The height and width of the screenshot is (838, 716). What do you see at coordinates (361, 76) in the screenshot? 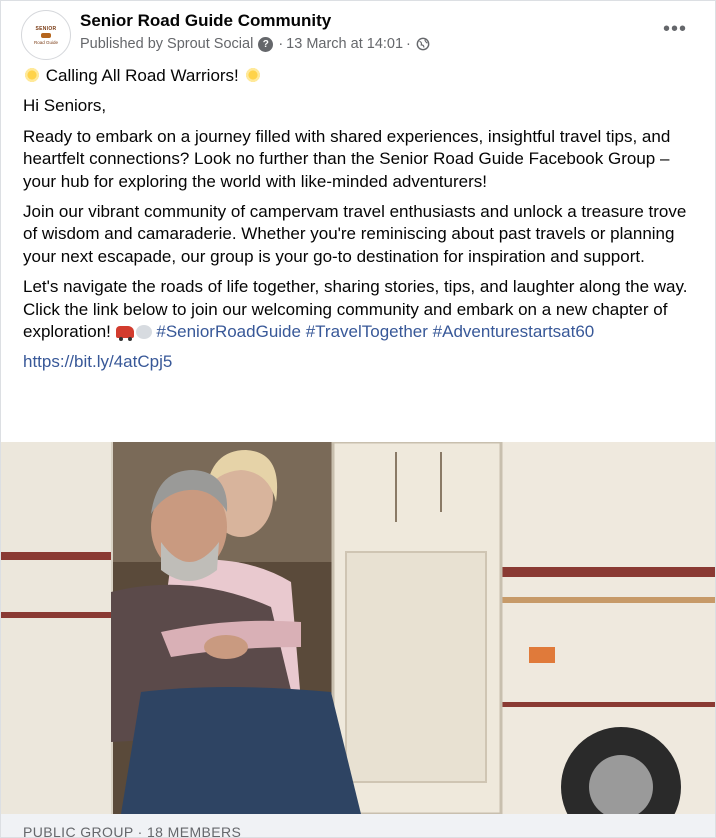
I see `headline-line: Calling All Road Warriors!` at bounding box center [361, 76].